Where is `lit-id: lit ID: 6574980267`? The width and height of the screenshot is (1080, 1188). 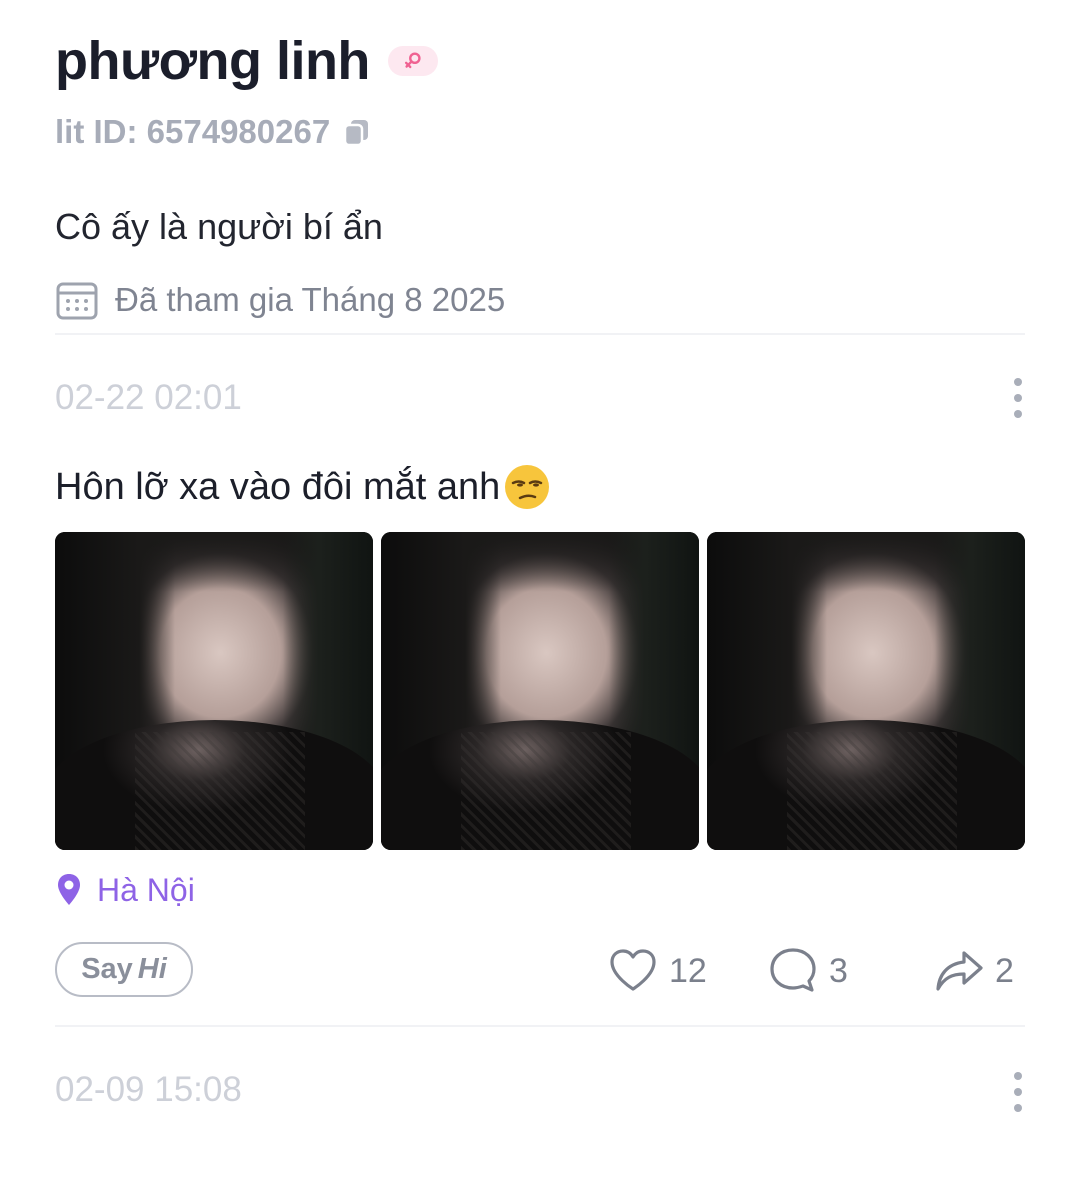 lit-id: lit ID: 6574980267 is located at coordinates (193, 131).